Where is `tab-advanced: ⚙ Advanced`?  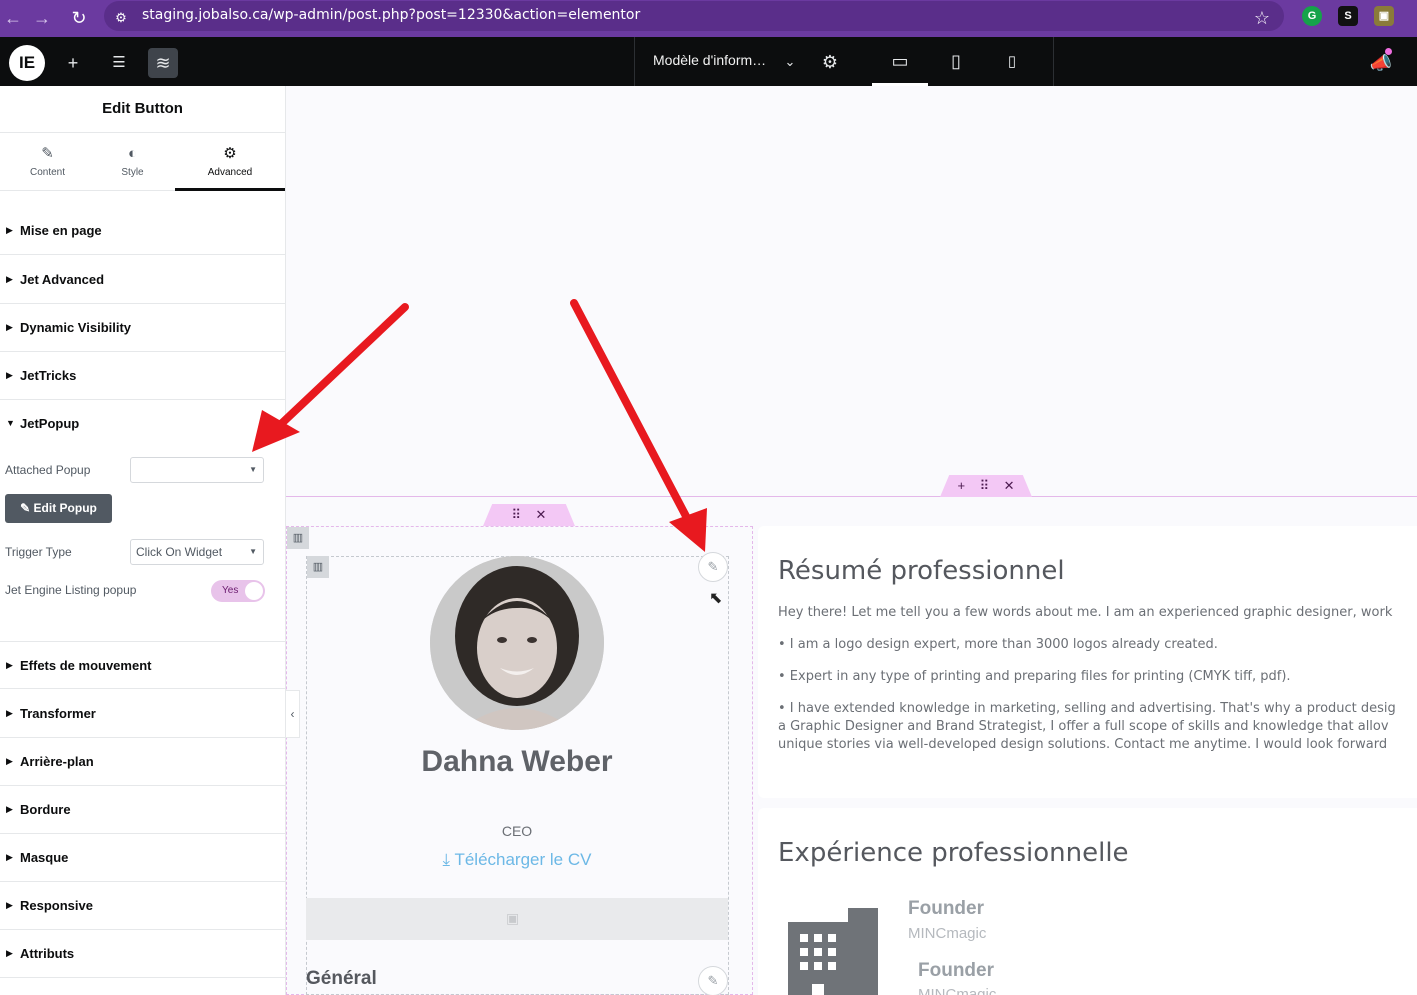
tab-advanced: ⚙ Advanced is located at coordinates (230, 162).